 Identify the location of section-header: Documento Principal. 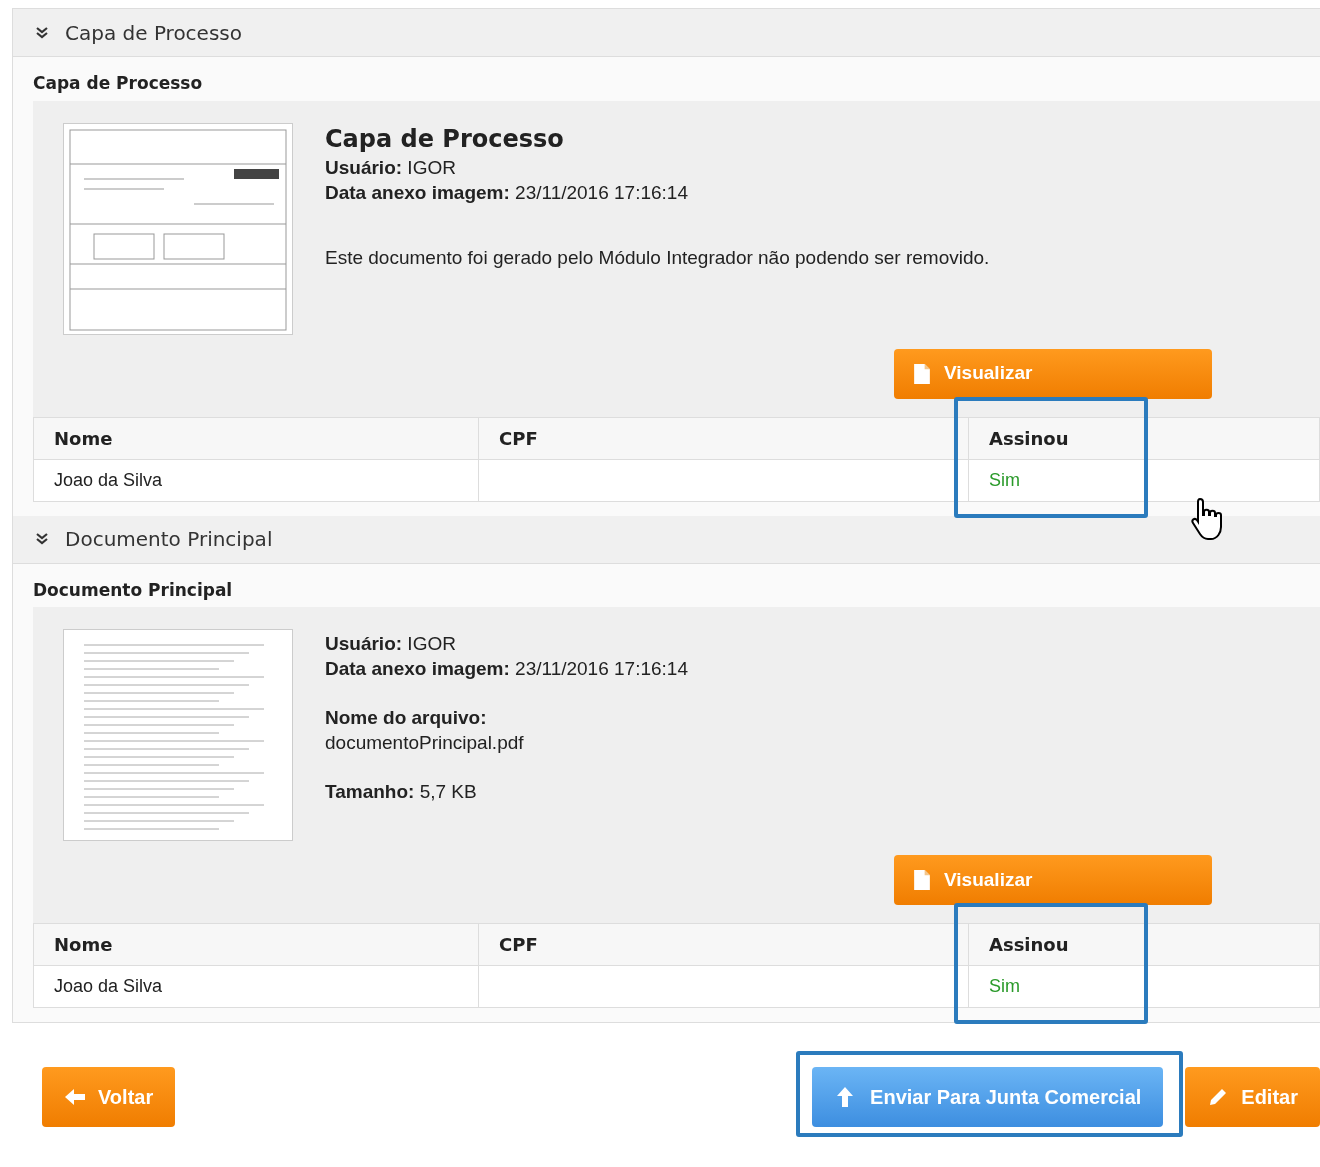
(666, 539).